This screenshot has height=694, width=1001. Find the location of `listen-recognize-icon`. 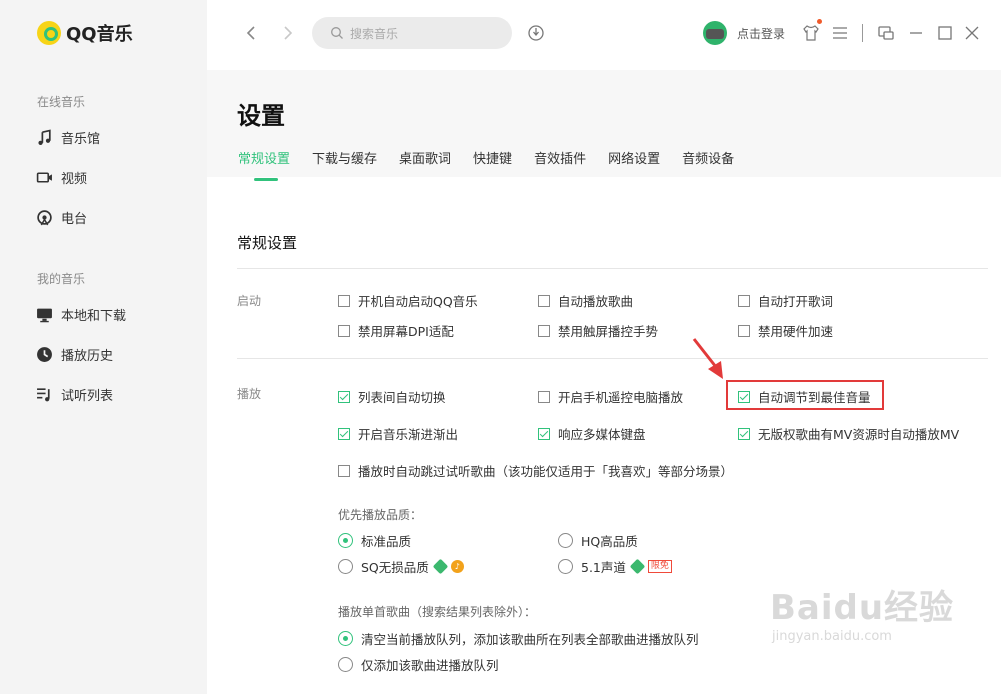

listen-recognize-icon is located at coordinates (536, 33).